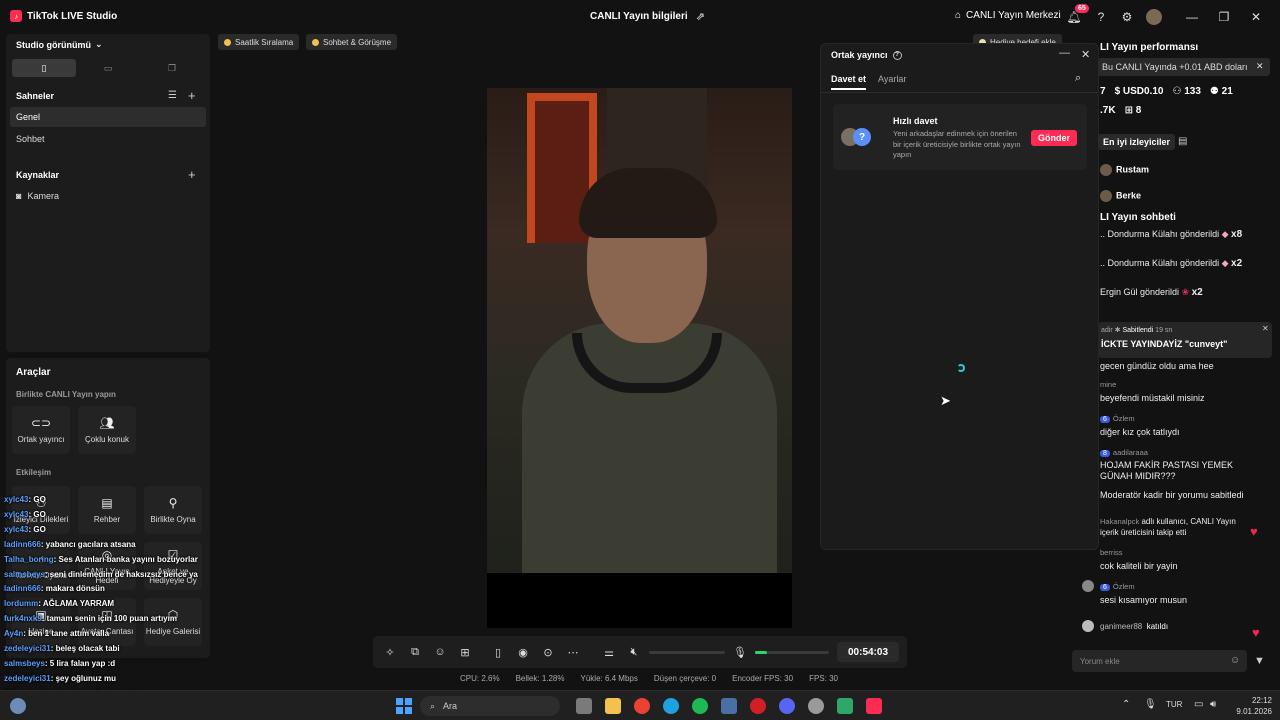 This screenshot has width=1280, height=720. I want to click on minimize-icon: —, so click(1192, 17).